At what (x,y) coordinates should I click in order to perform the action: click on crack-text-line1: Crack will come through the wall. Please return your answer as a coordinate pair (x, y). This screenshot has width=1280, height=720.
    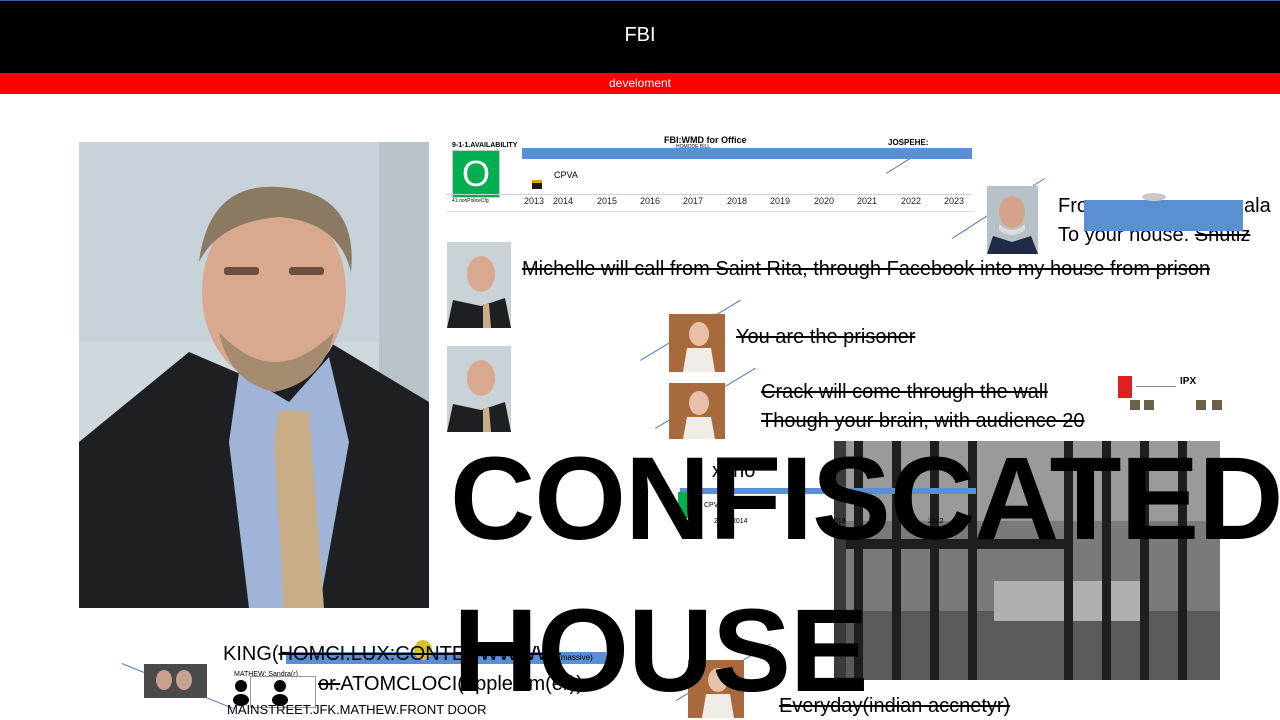
    Looking at the image, I should click on (904, 392).